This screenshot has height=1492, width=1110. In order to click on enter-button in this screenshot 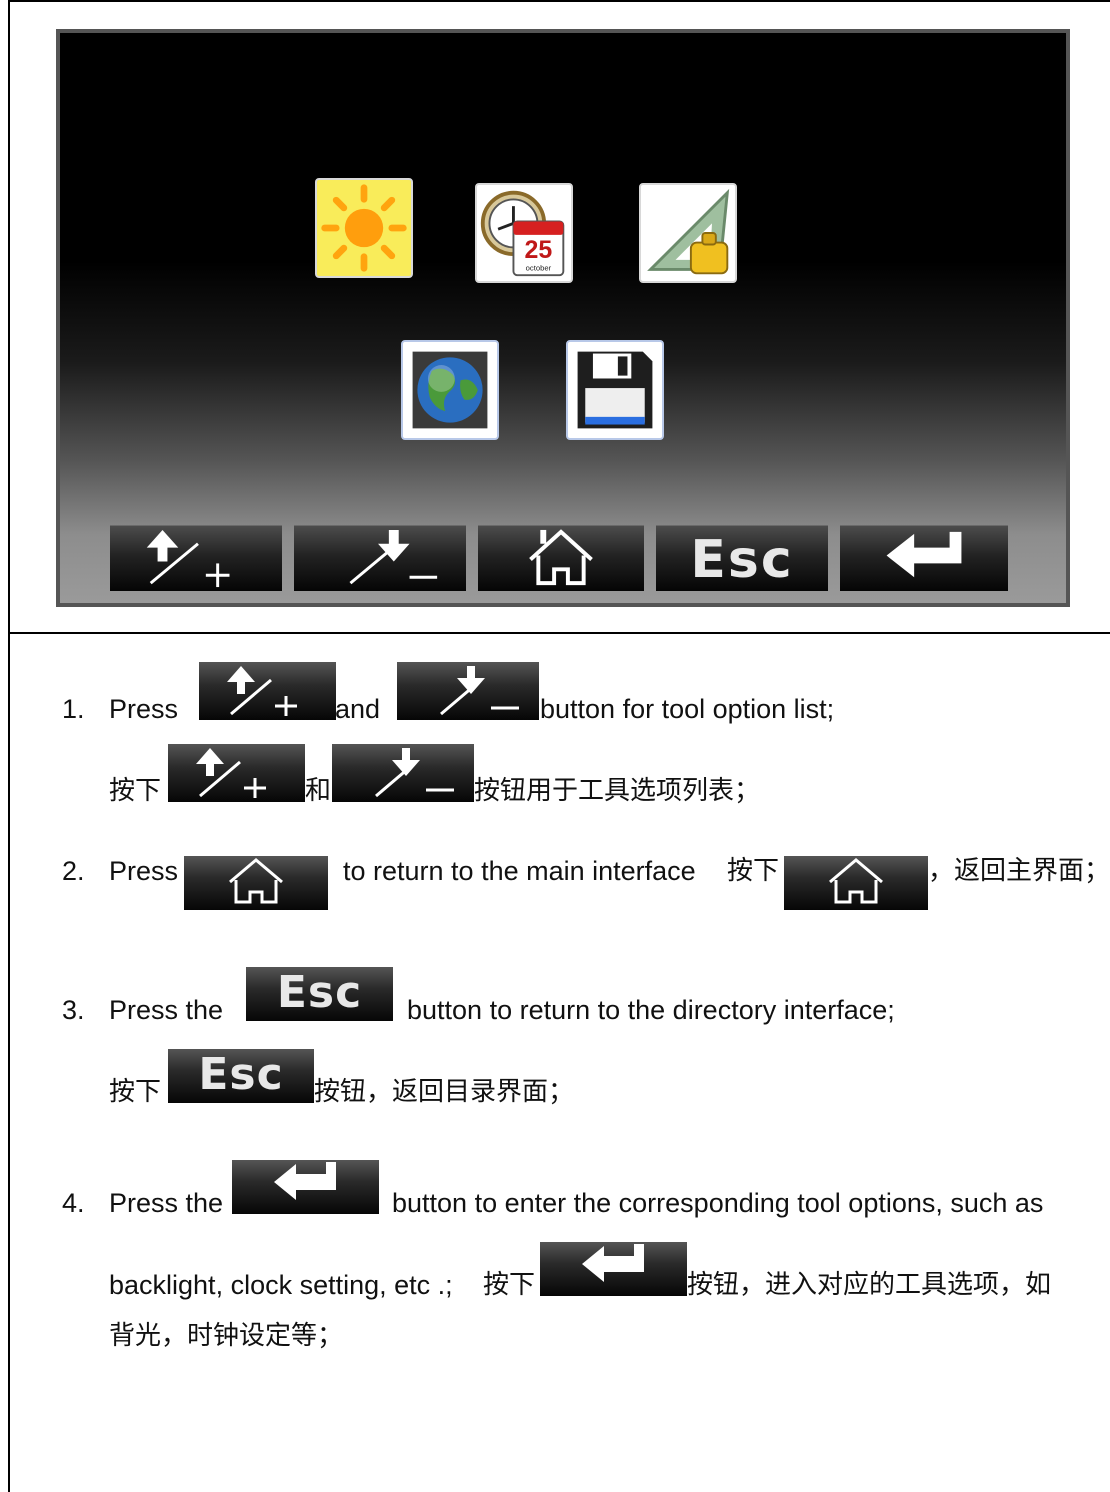, I will do `click(924, 558)`.